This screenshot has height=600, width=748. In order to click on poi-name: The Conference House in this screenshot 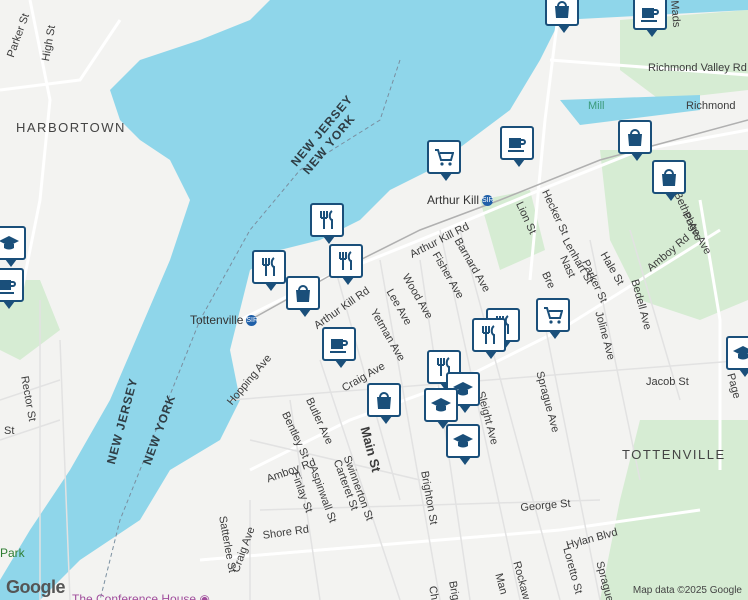, I will do `click(134, 596)`.